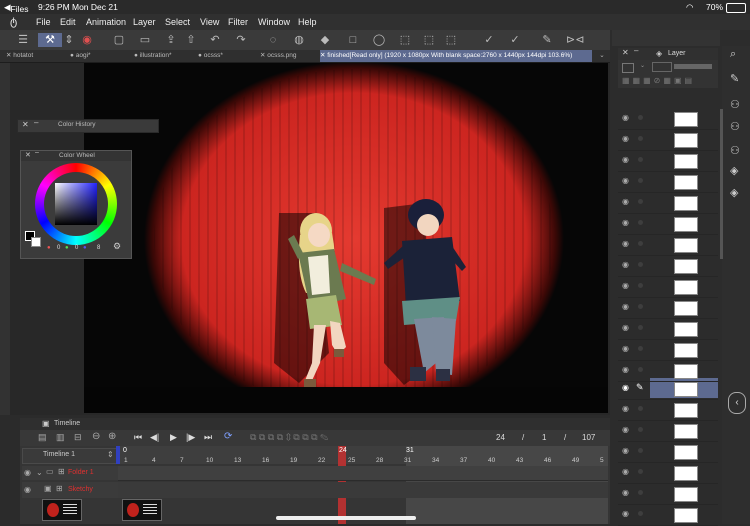 This screenshot has width=750, height=526. I want to click on export-icon: ⇧, so click(191, 40).